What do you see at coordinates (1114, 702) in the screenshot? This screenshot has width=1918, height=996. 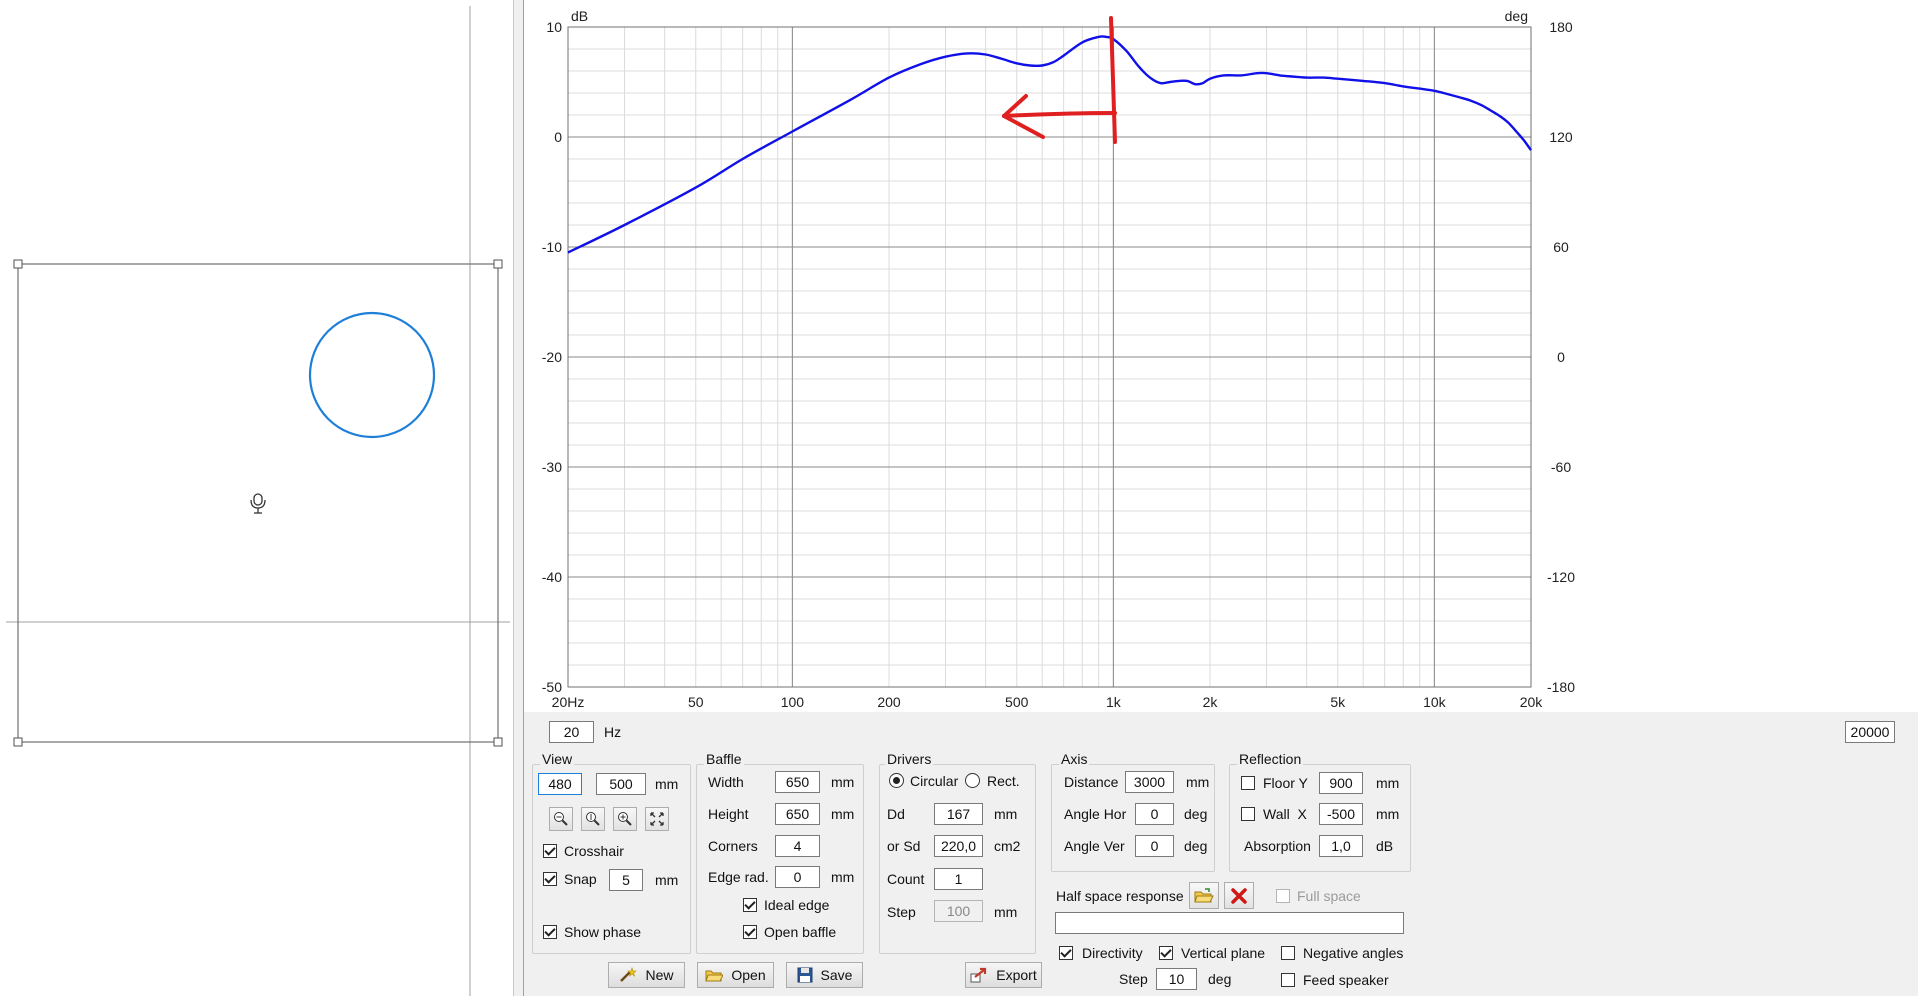 I see `x-tick-label: 1k` at bounding box center [1114, 702].